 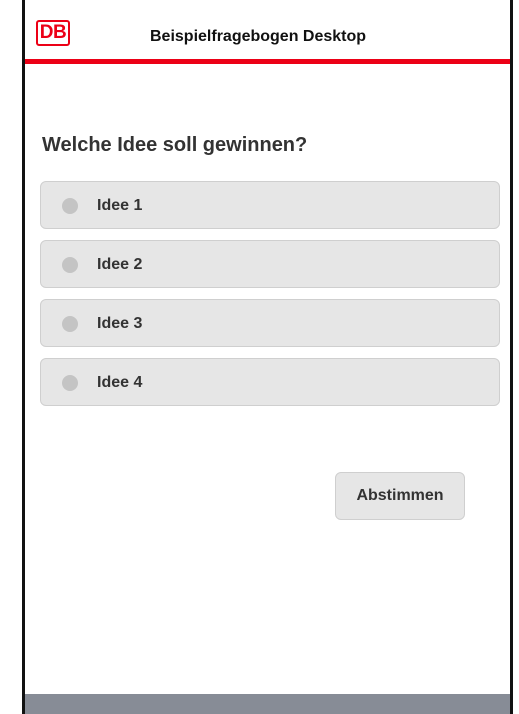 I want to click on vote-button: Abstimmen, so click(x=400, y=496).